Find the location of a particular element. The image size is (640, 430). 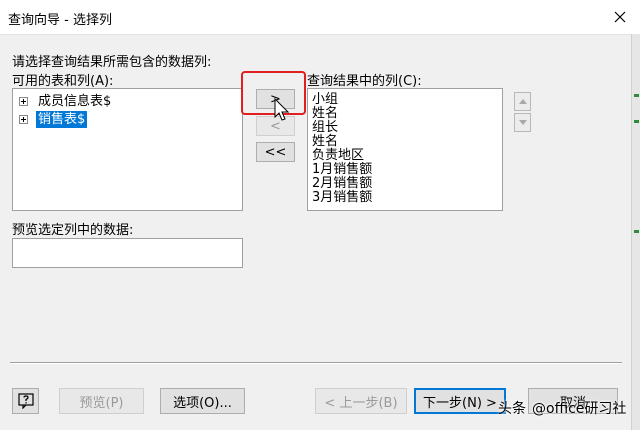

tree-item-label: 销售表$ is located at coordinates (62, 119).